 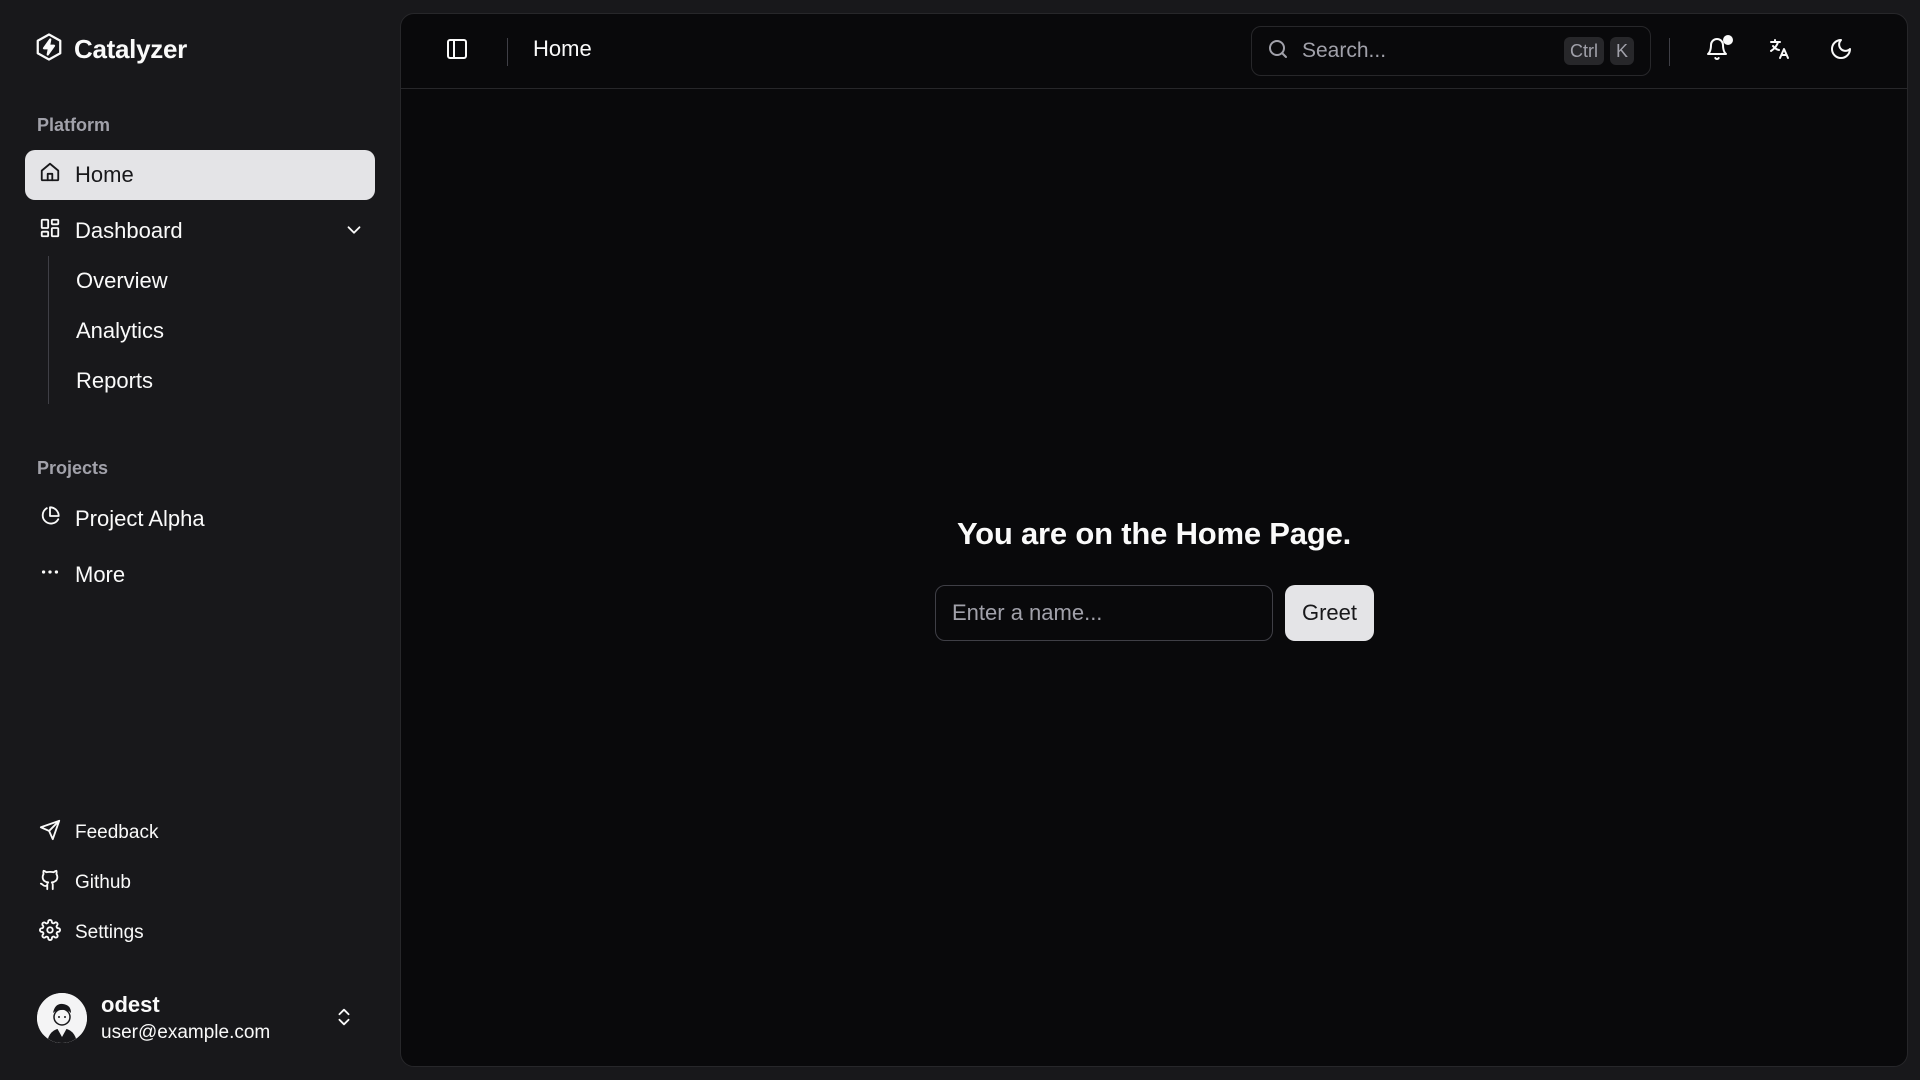 What do you see at coordinates (185, 1018) in the screenshot?
I see `user-info: odest user@example.com` at bounding box center [185, 1018].